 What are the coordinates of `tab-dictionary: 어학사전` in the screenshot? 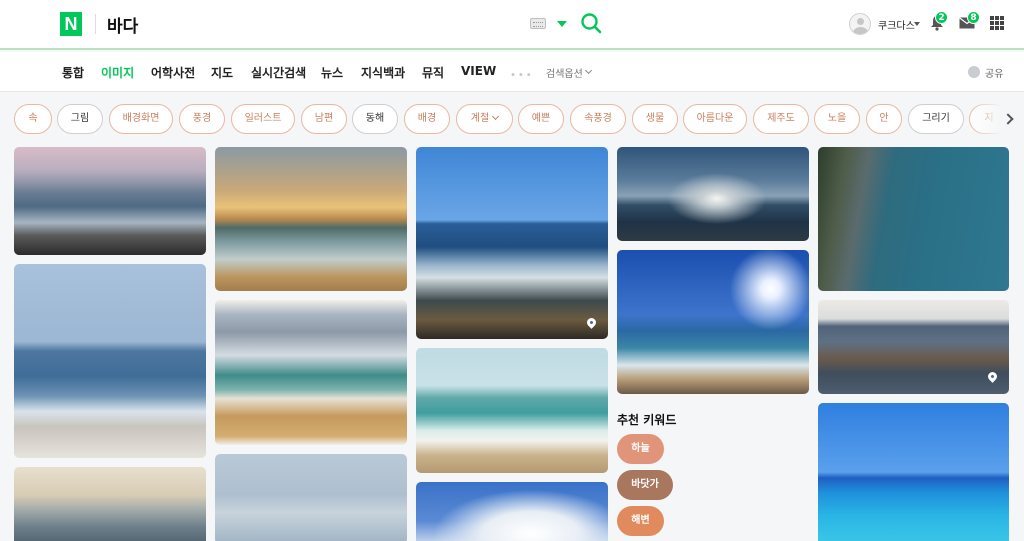 It's located at (173, 72).